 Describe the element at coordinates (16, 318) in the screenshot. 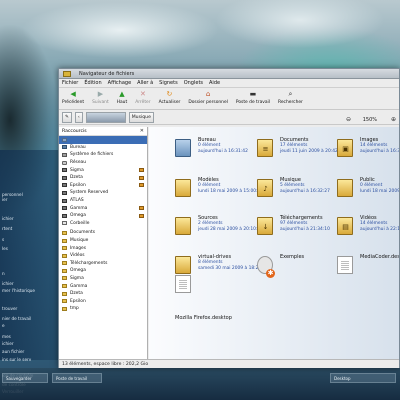

I see `start-menu-item: nier de travail` at that location.